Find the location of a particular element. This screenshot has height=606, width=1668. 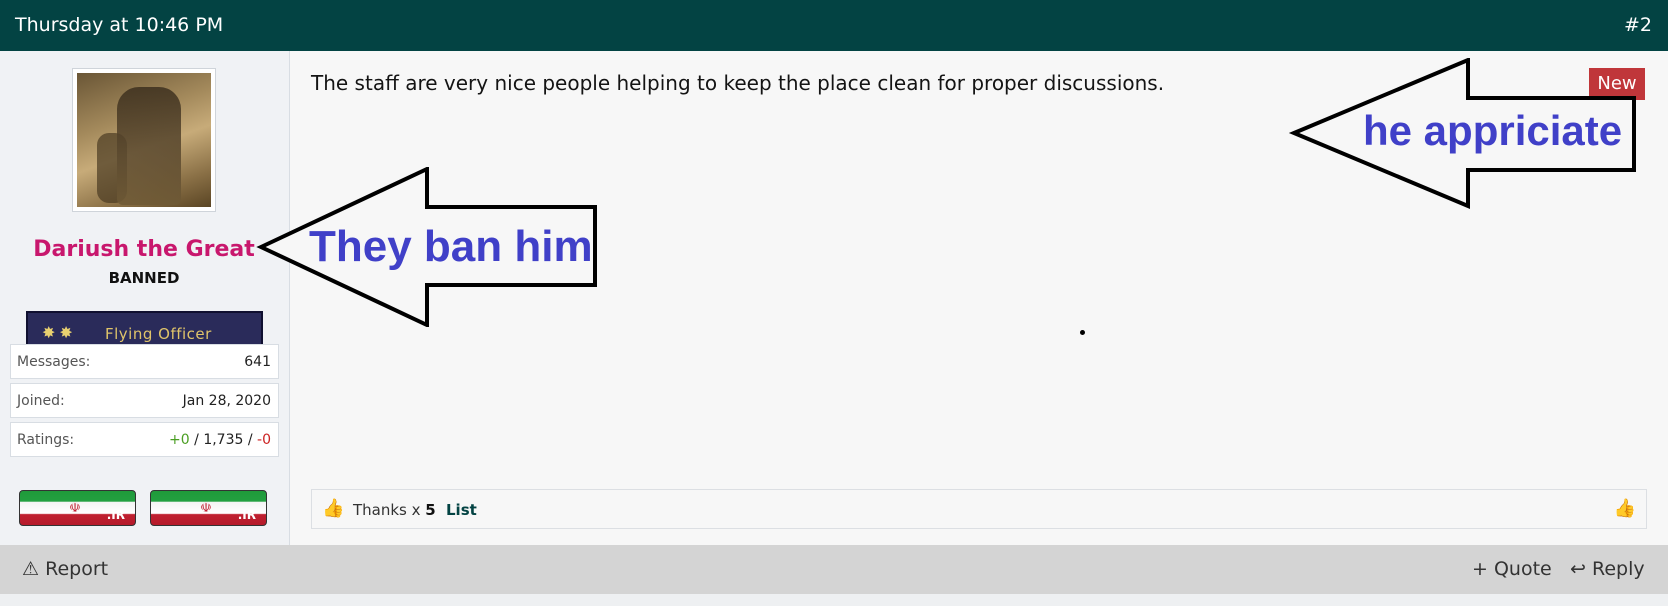

post-permalink: #2 is located at coordinates (1638, 25).